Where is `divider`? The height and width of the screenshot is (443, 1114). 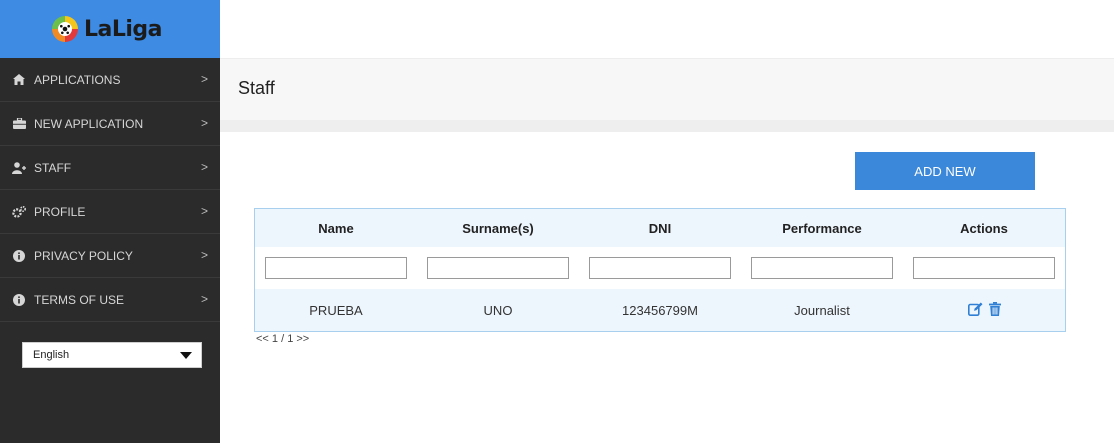
divider is located at coordinates (667, 126).